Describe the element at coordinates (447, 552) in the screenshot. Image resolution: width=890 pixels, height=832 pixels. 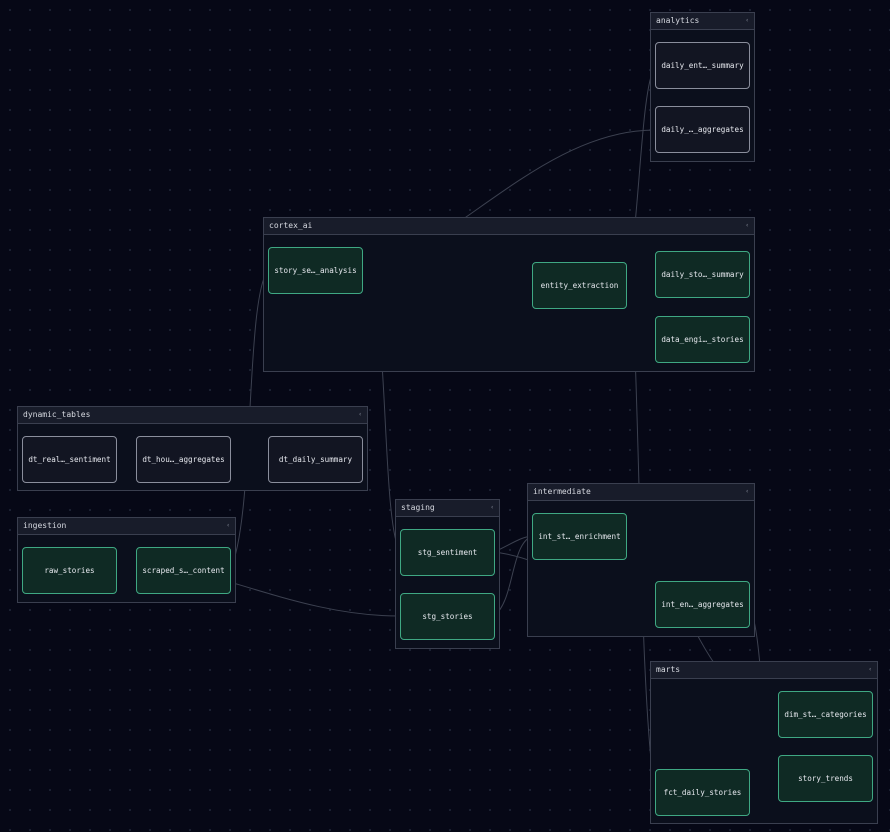
I see `node-stg-sentiment: stg_sentiment` at that location.